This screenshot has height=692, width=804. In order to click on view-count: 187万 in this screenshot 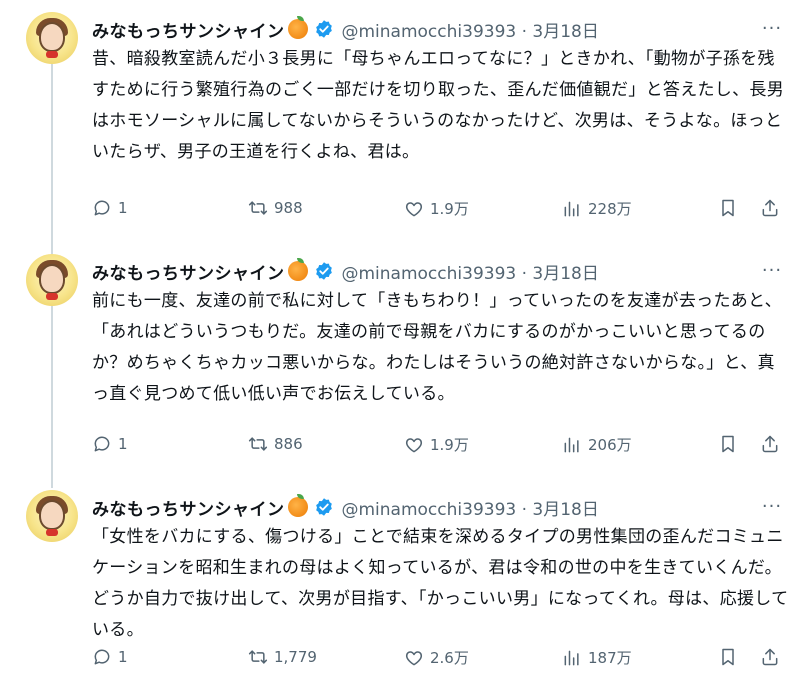, I will do `click(610, 658)`.